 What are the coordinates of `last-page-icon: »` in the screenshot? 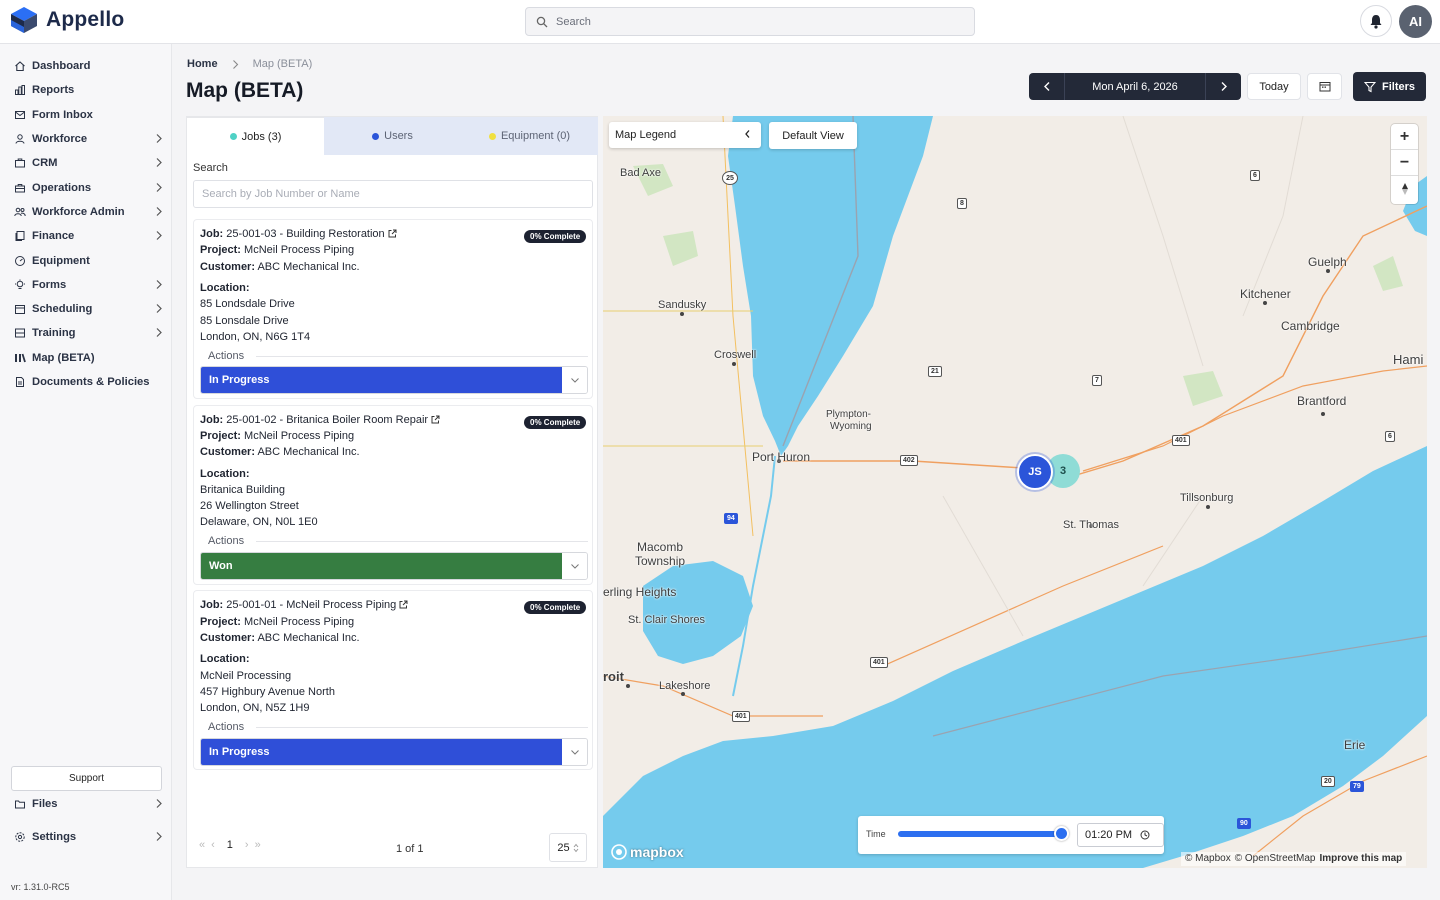 It's located at (258, 845).